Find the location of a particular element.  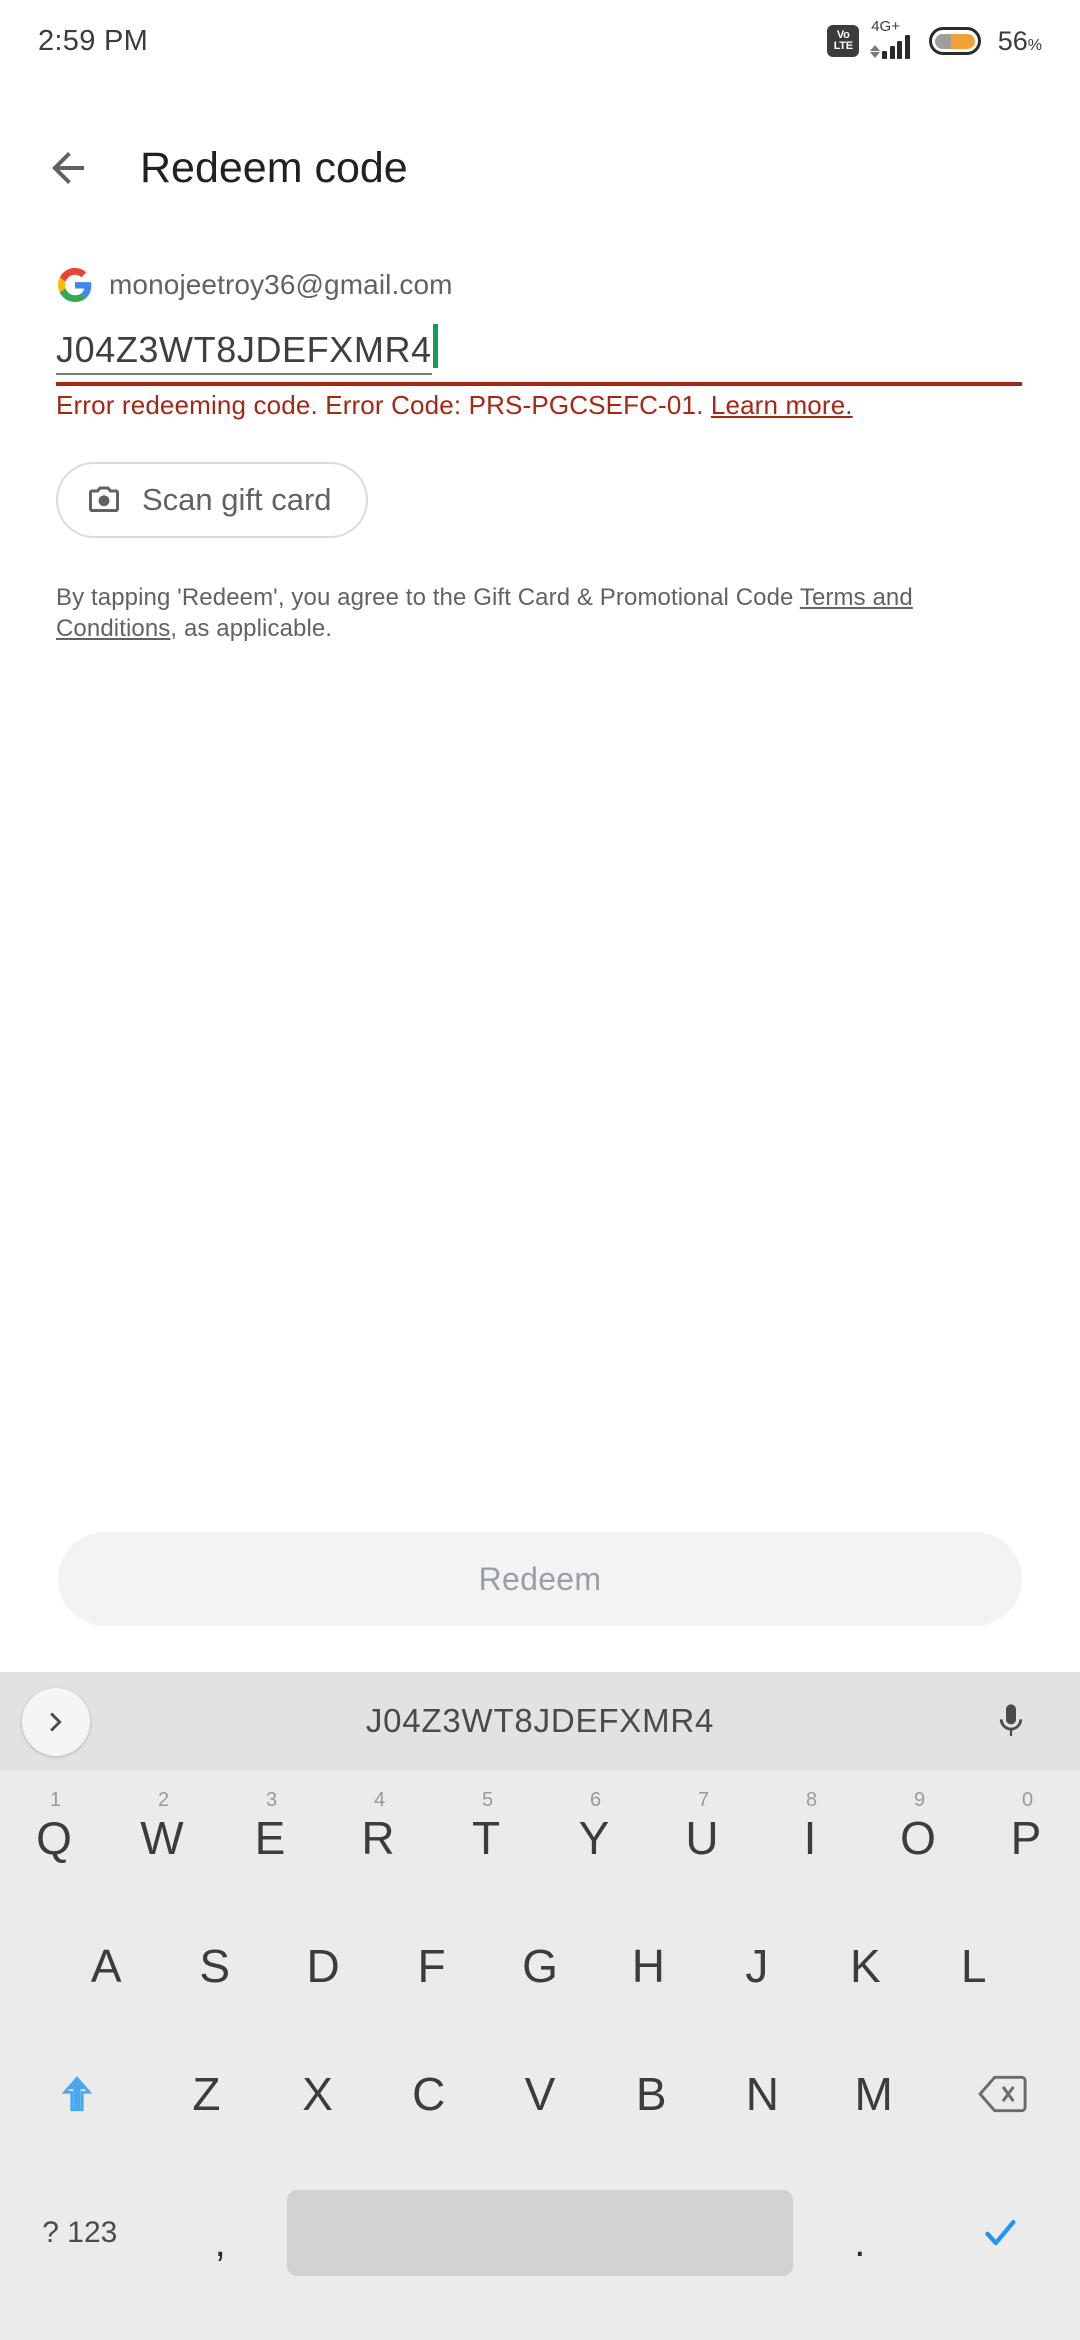

key-x: X is located at coordinates (317, 2094).